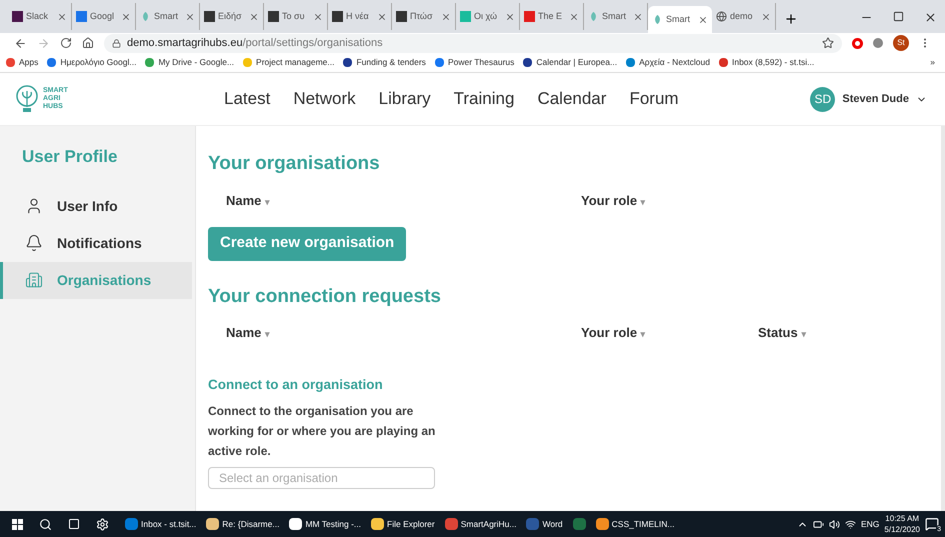  Describe the element at coordinates (294, 164) in the screenshot. I see `section-title: Your organisations` at that location.